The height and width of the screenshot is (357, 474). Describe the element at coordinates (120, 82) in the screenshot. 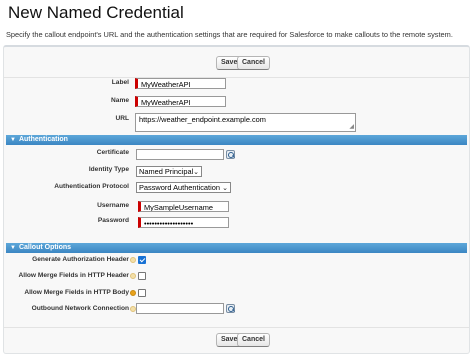

I see `label-field-label: Label` at that location.